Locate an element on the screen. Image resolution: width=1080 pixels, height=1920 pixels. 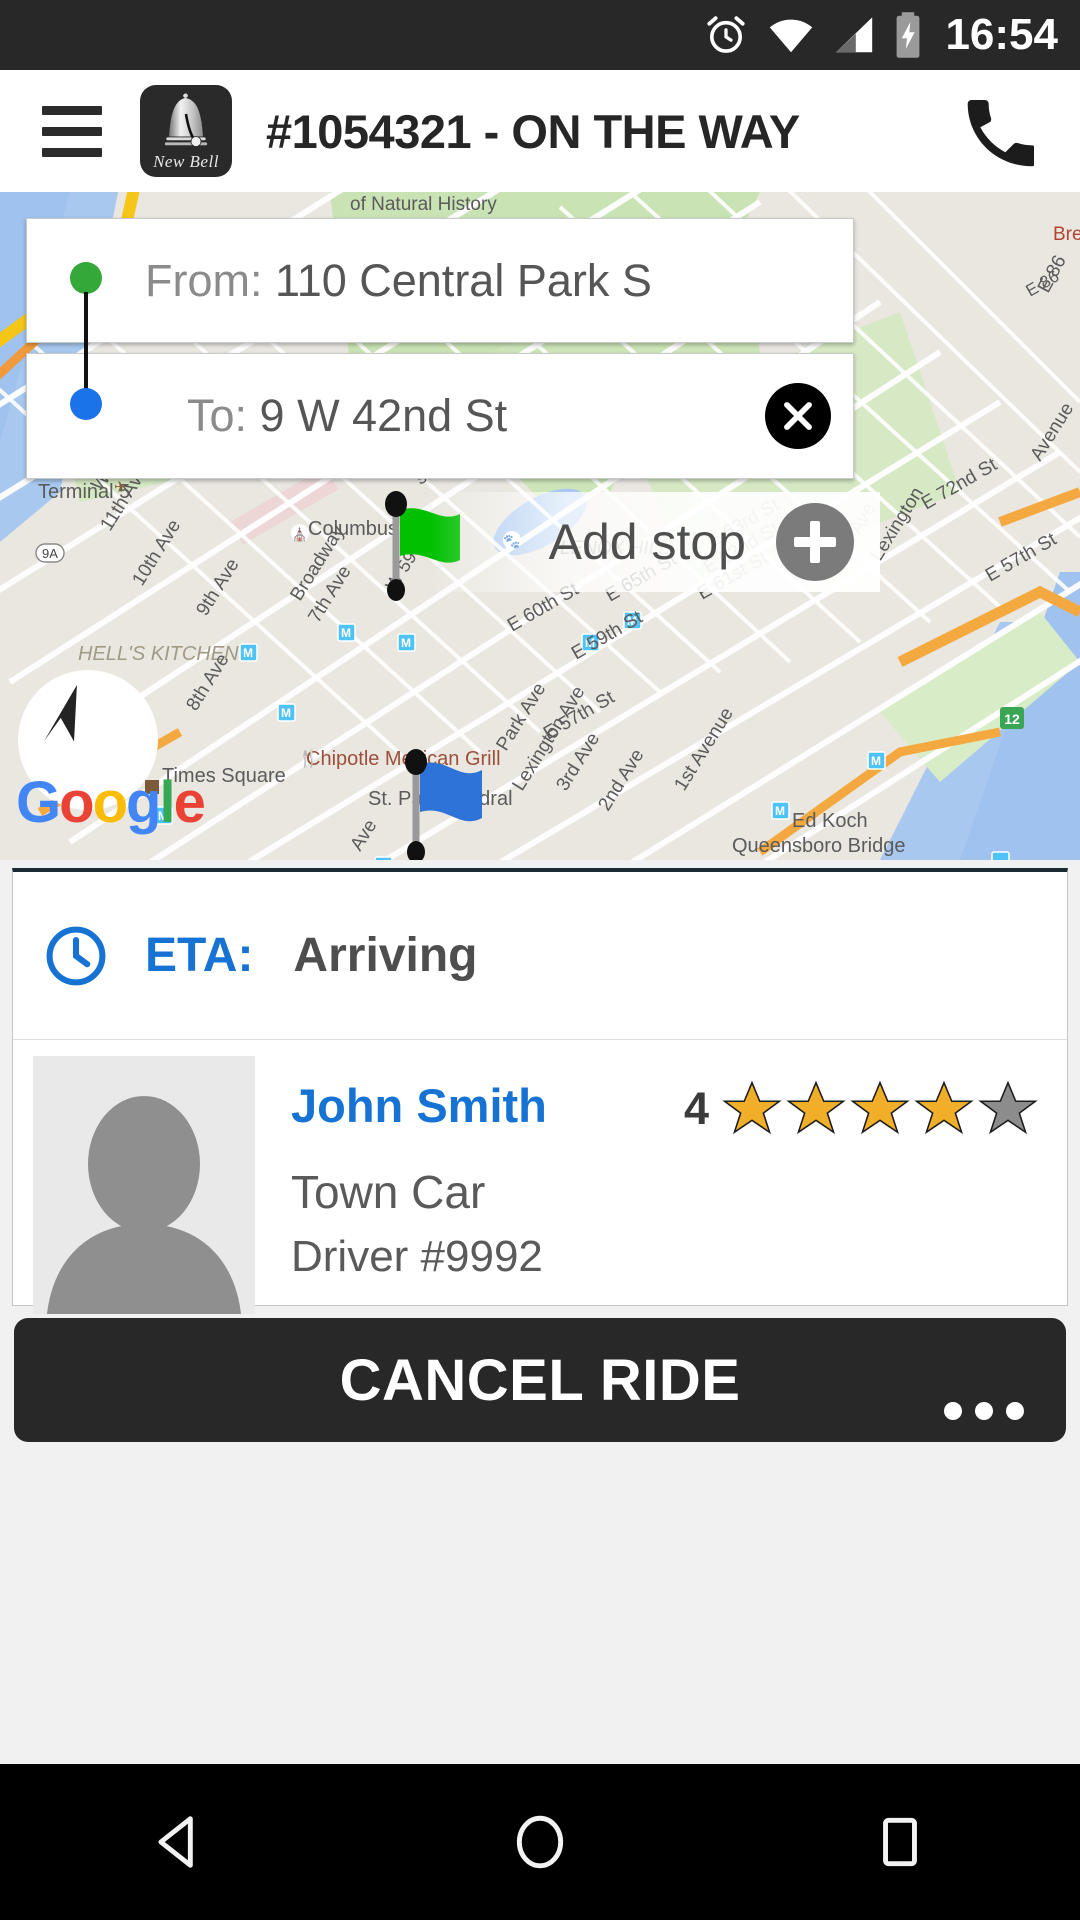
back-triangle-icon is located at coordinates (180, 1842).